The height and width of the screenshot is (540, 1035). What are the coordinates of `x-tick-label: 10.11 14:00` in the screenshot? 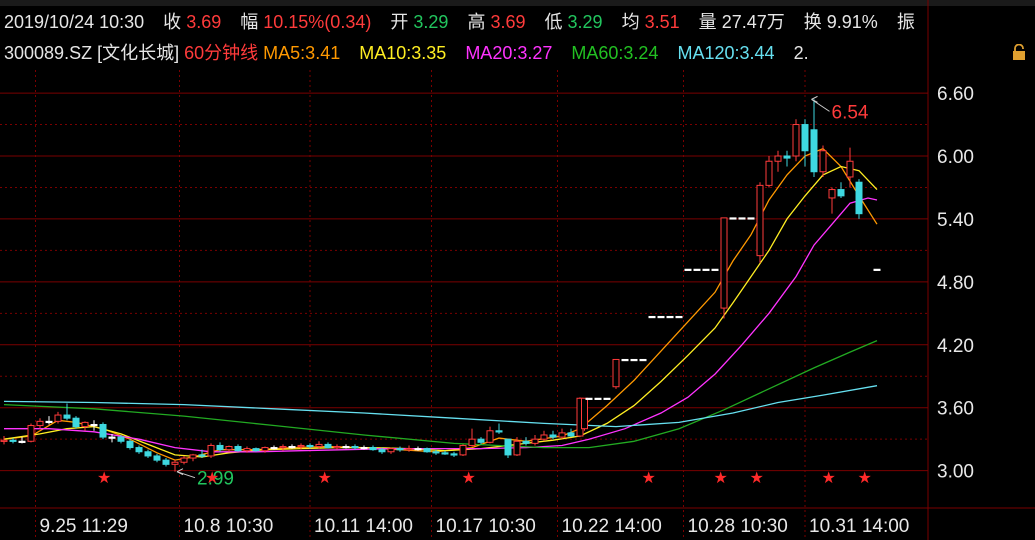 It's located at (363, 526).